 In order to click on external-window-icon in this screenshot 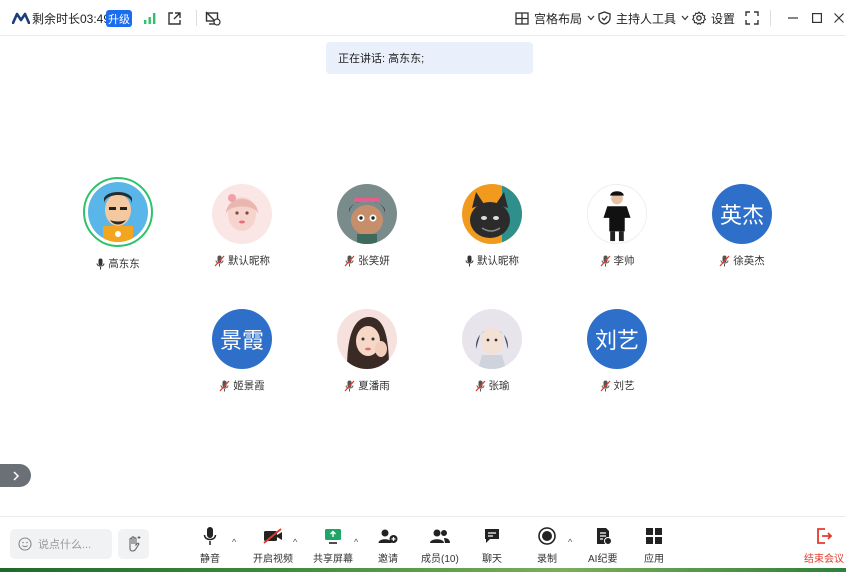, I will do `click(174, 18)`.